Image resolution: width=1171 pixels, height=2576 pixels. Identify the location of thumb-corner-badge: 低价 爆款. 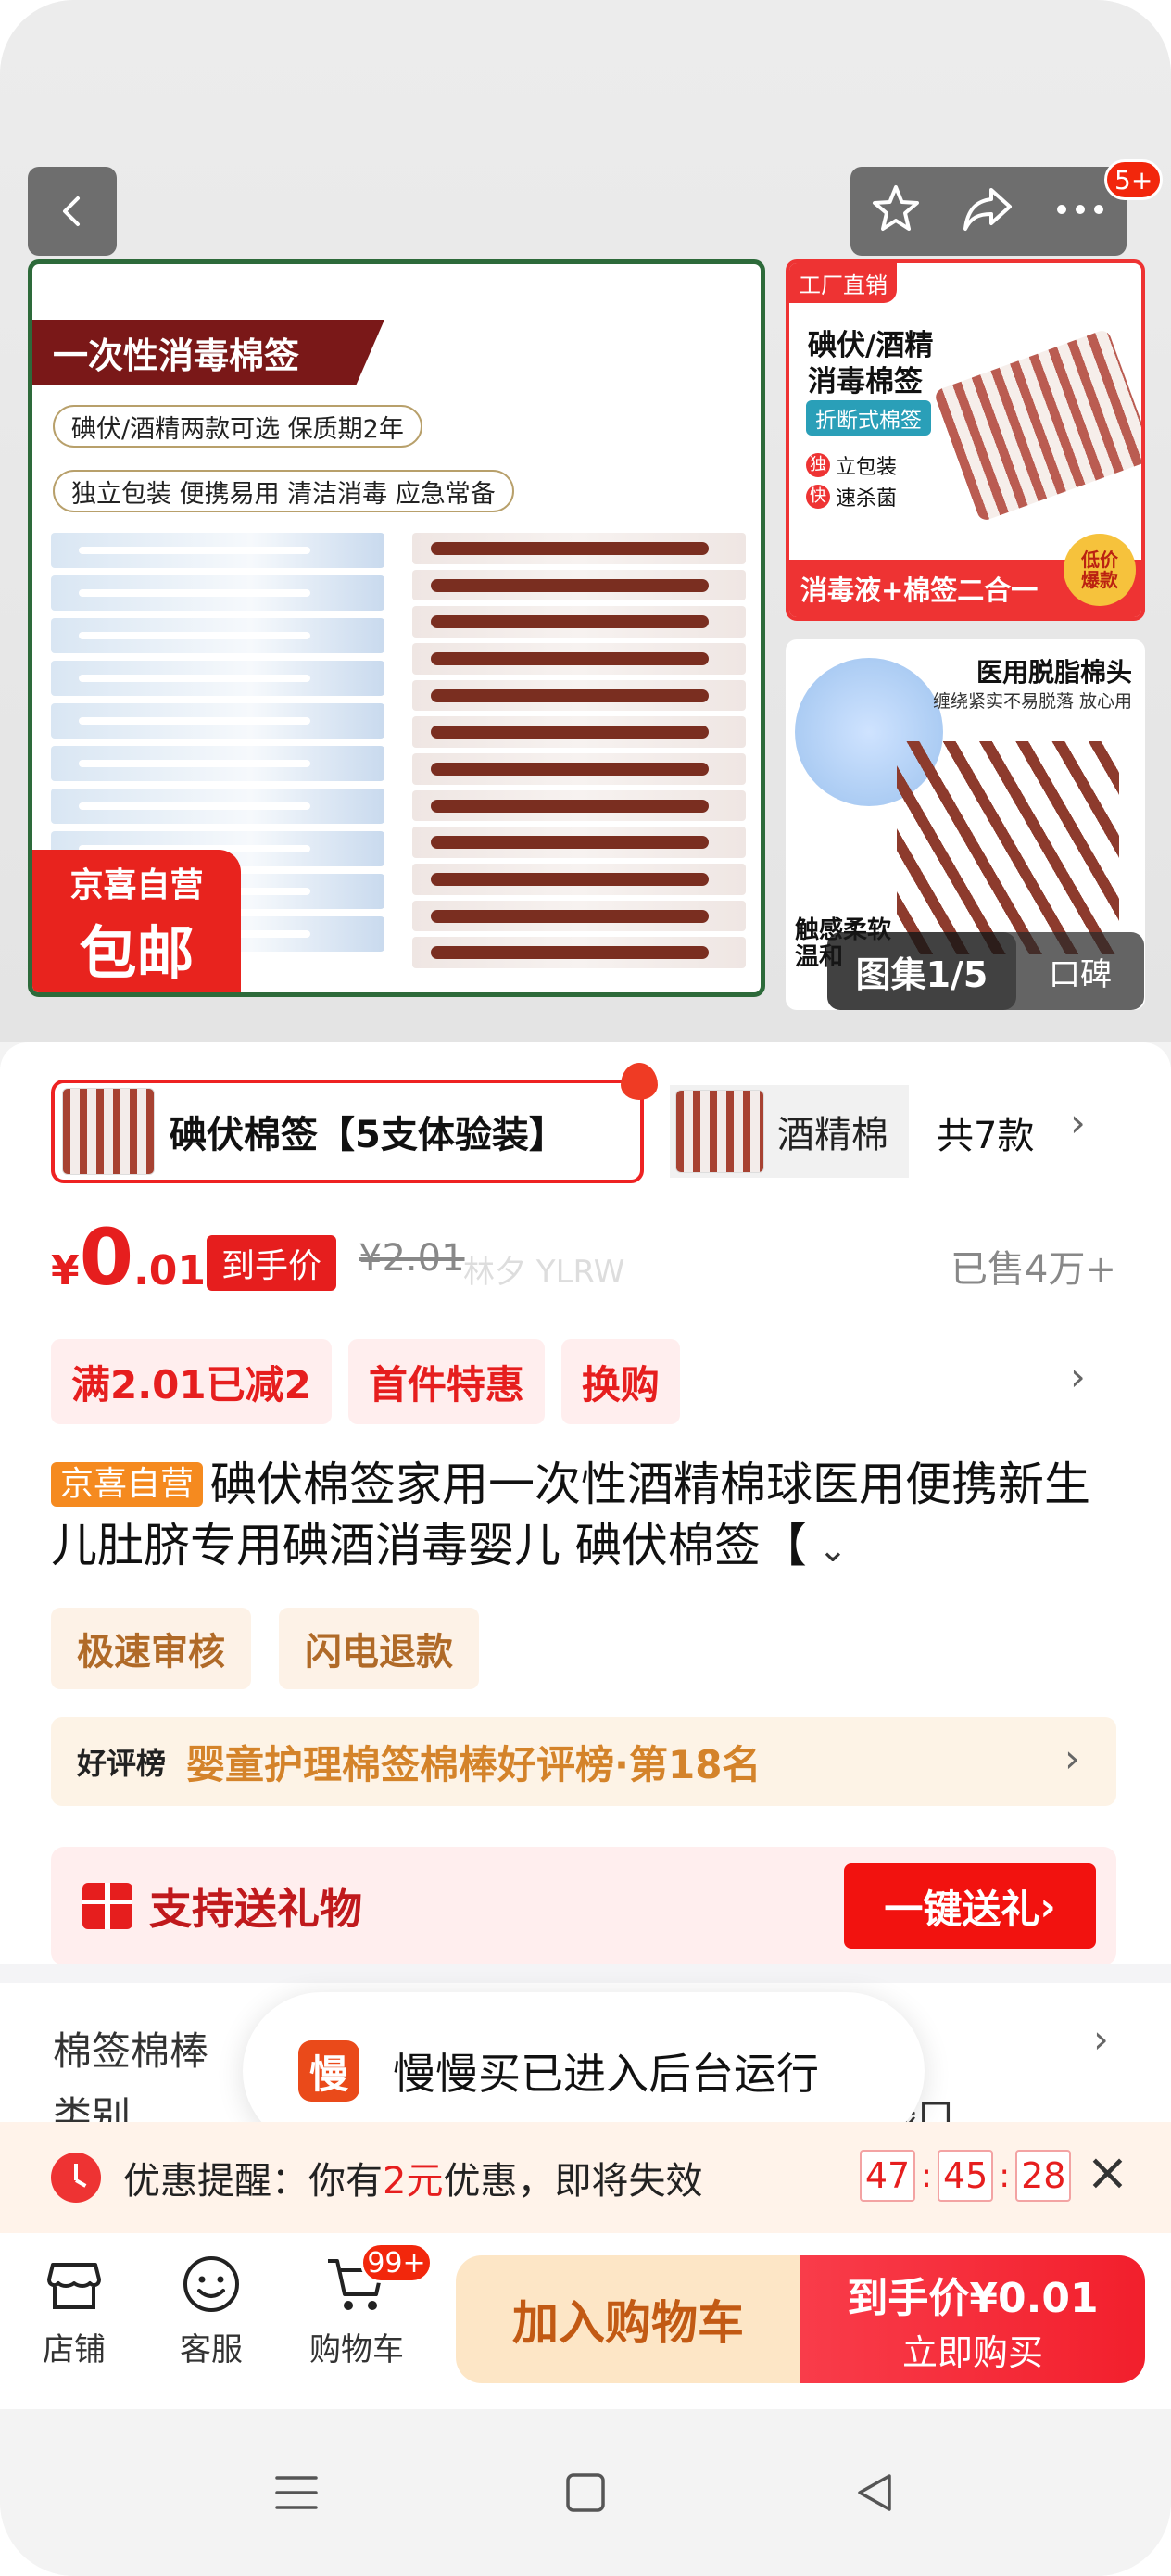
(1100, 570).